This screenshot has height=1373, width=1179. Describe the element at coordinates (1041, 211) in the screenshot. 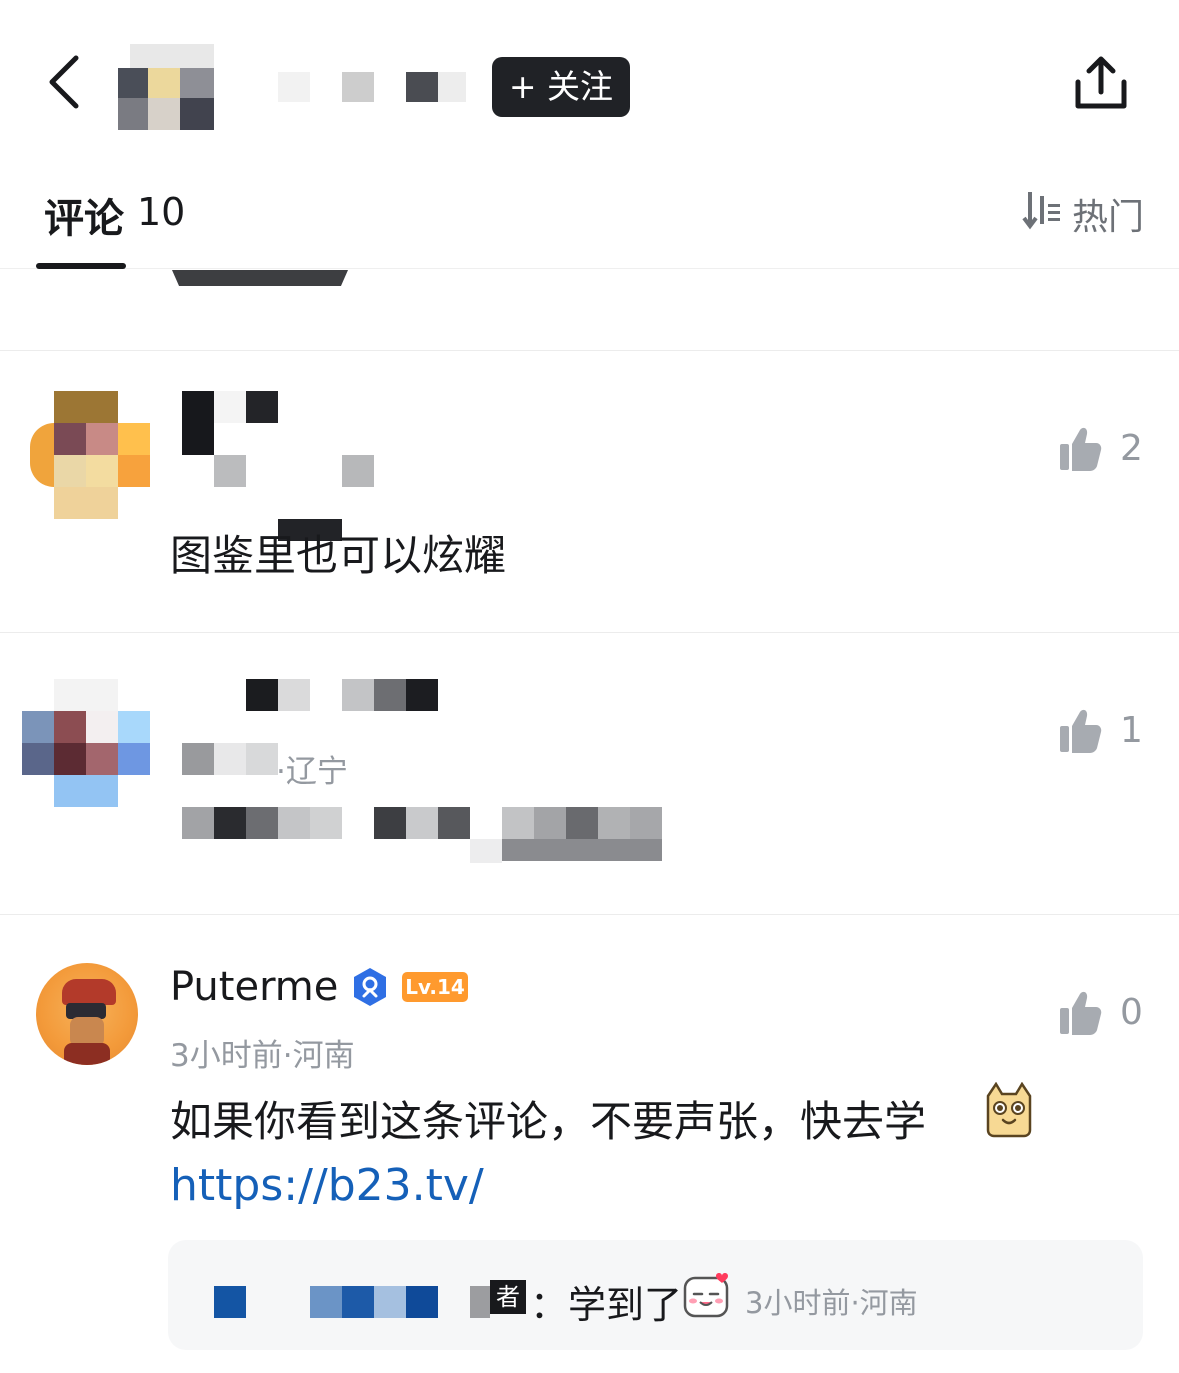

I see `sort-icon` at that location.